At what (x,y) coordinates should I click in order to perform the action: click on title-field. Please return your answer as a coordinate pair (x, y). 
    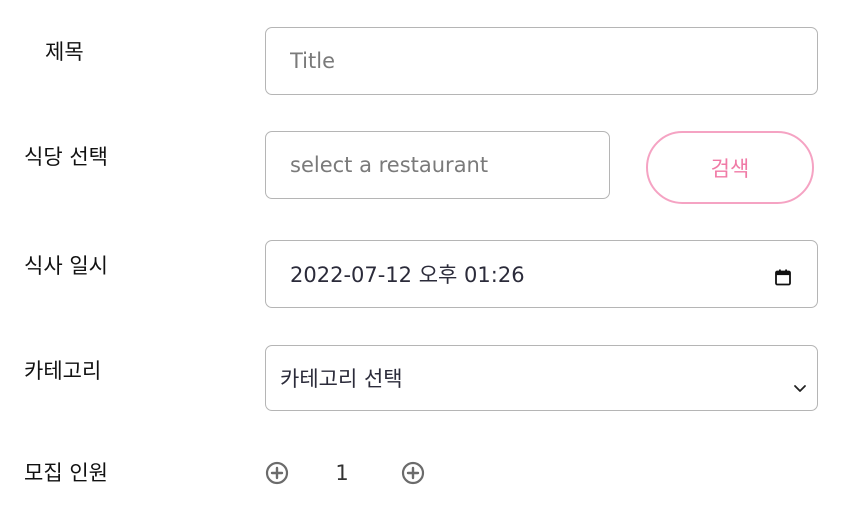
    Looking at the image, I should click on (541, 61).